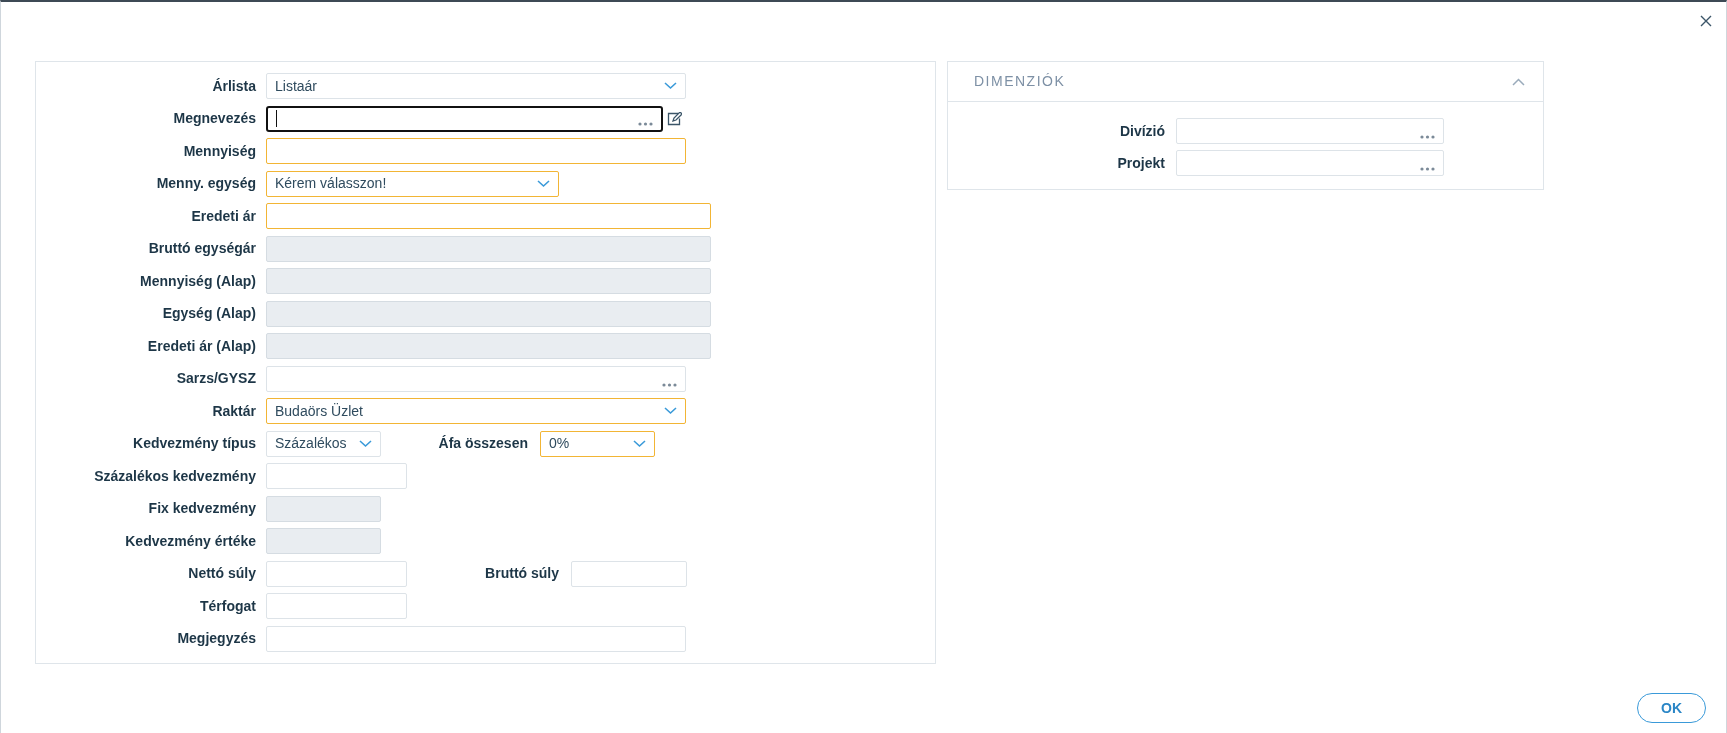 The width and height of the screenshot is (1727, 733). What do you see at coordinates (476, 411) in the screenshot?
I see `select-field: Budaörs Üzlet` at bounding box center [476, 411].